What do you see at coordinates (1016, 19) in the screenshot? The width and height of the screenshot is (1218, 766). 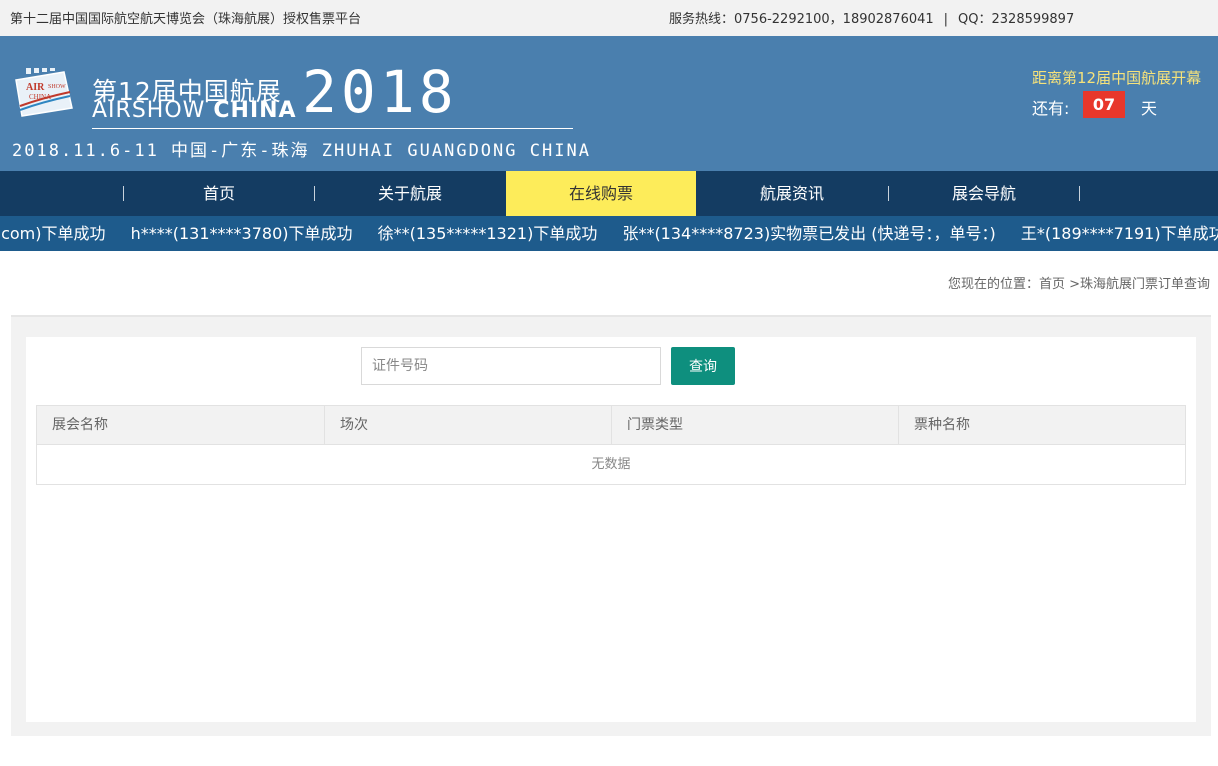 I see `qq-text: QQ：2328599897` at bounding box center [1016, 19].